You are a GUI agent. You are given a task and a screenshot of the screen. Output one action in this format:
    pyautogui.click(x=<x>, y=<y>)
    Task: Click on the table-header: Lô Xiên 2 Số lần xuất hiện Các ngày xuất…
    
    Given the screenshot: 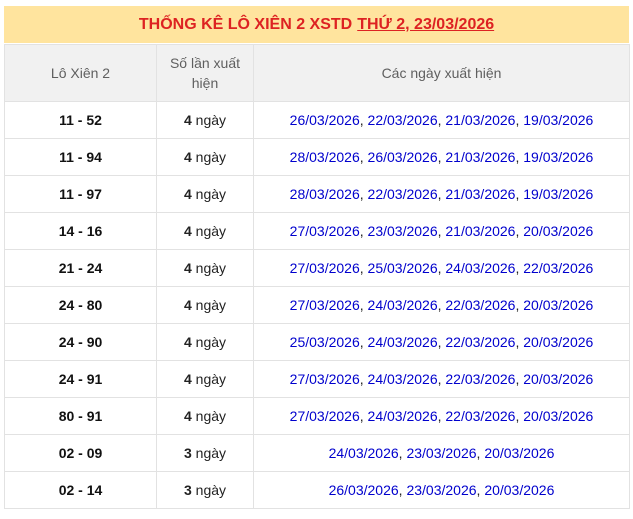 What is the action you would take?
    pyautogui.click(x=317, y=73)
    